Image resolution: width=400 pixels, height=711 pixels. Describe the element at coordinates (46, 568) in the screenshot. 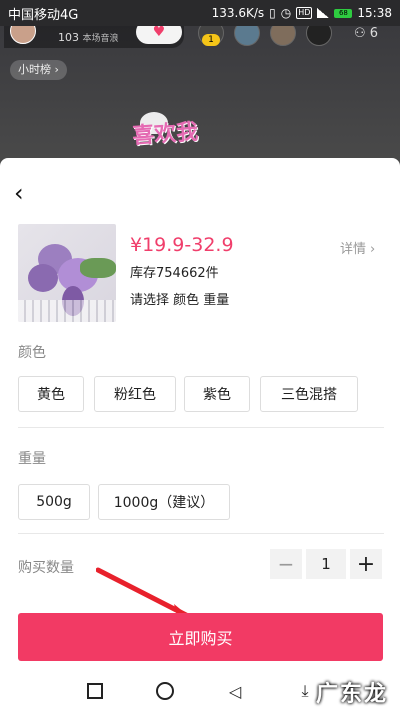

I see `quantity-label: 购买数量` at that location.